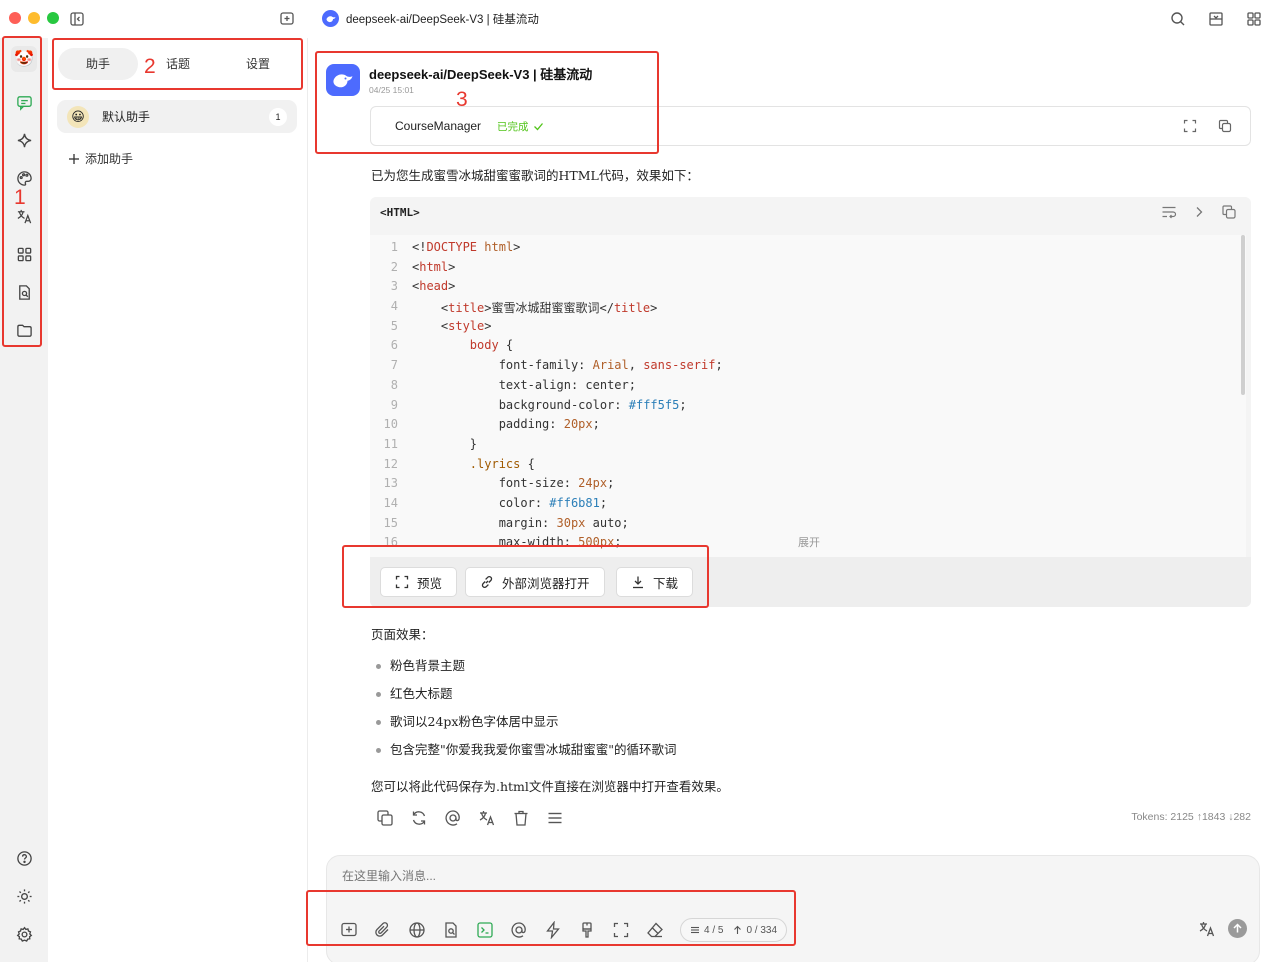 This screenshot has width=1280, height=962. I want to click on effect-title: 页面效果：, so click(402, 634).